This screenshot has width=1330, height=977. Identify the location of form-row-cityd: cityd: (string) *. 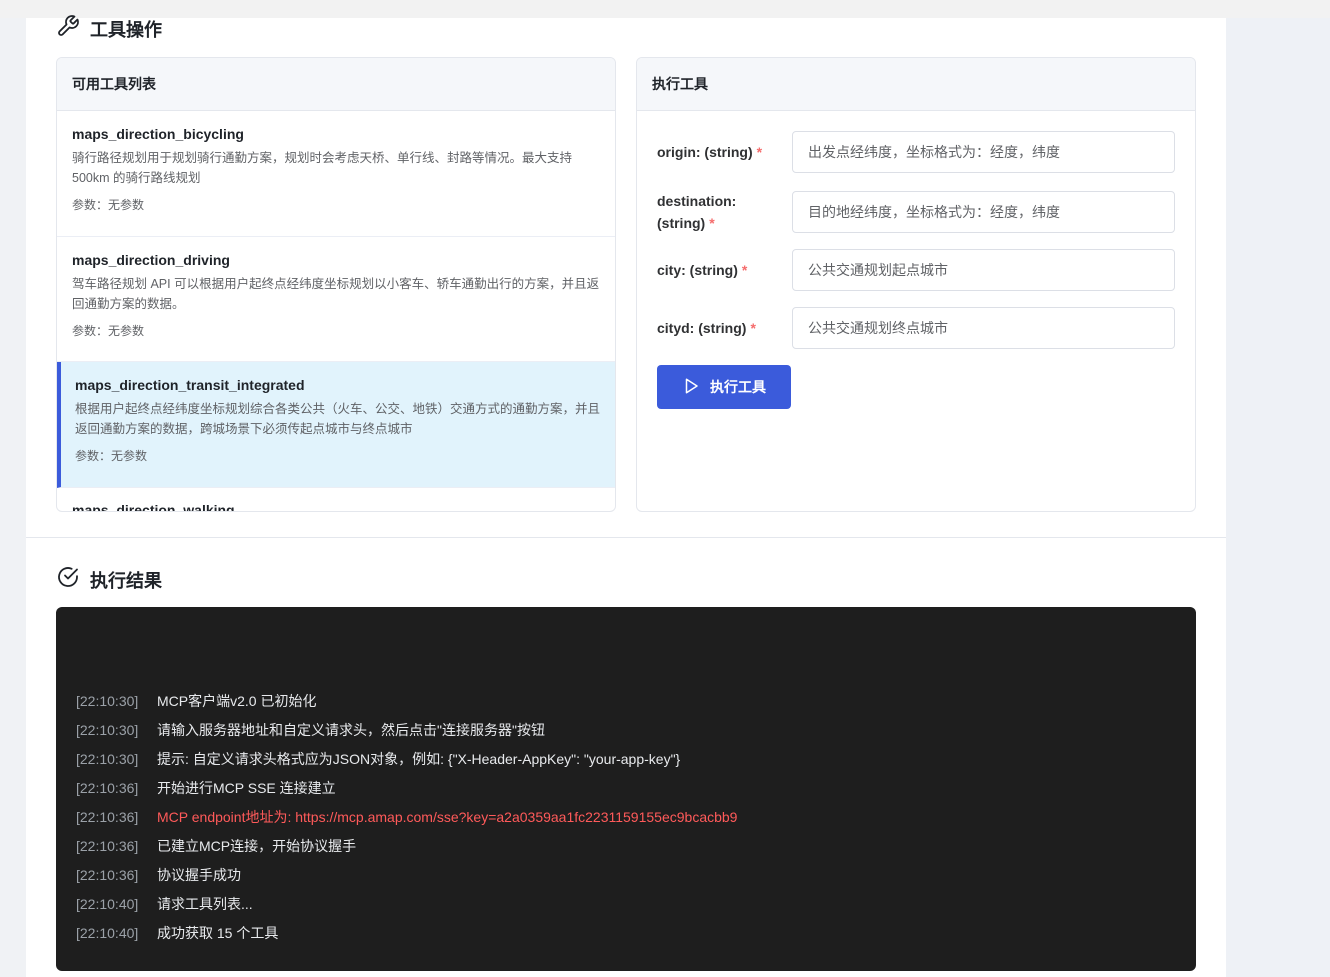
(916, 328).